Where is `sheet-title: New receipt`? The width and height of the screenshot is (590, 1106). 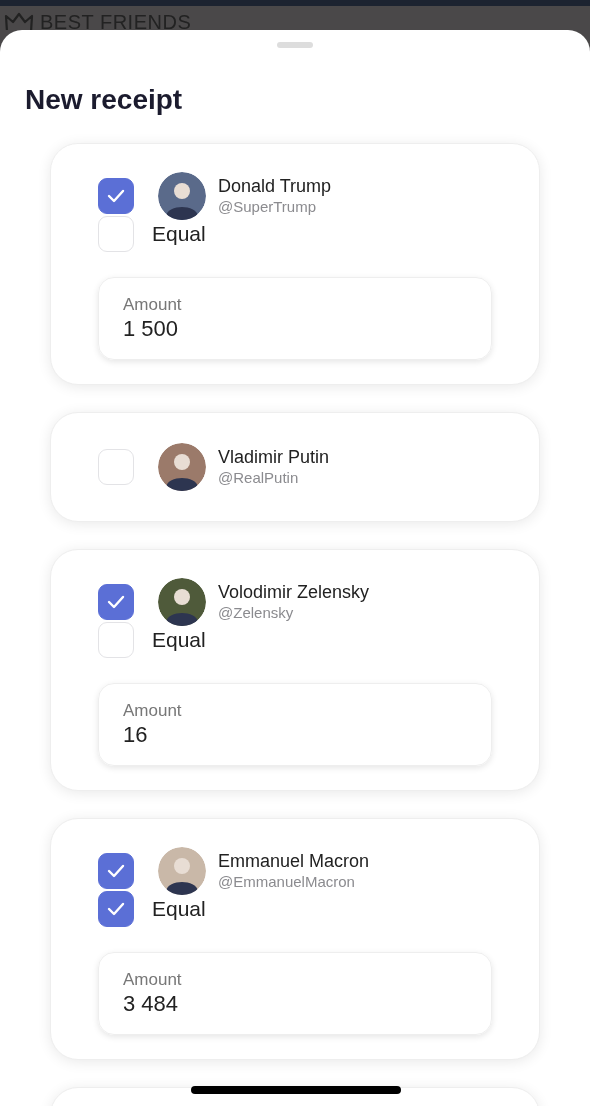
sheet-title: New receipt is located at coordinates (104, 100).